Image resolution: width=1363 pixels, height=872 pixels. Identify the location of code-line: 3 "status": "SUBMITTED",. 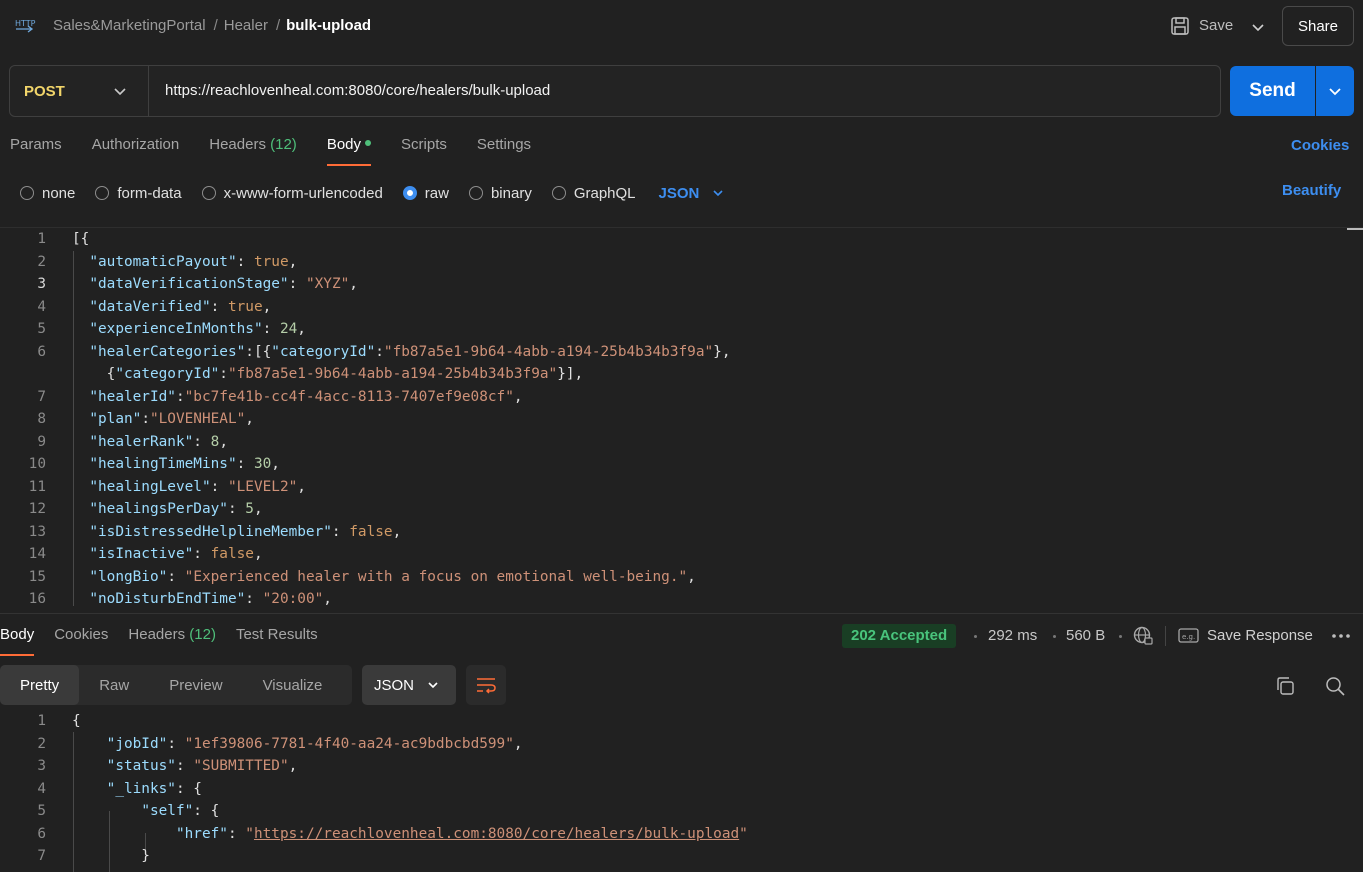
(681, 766).